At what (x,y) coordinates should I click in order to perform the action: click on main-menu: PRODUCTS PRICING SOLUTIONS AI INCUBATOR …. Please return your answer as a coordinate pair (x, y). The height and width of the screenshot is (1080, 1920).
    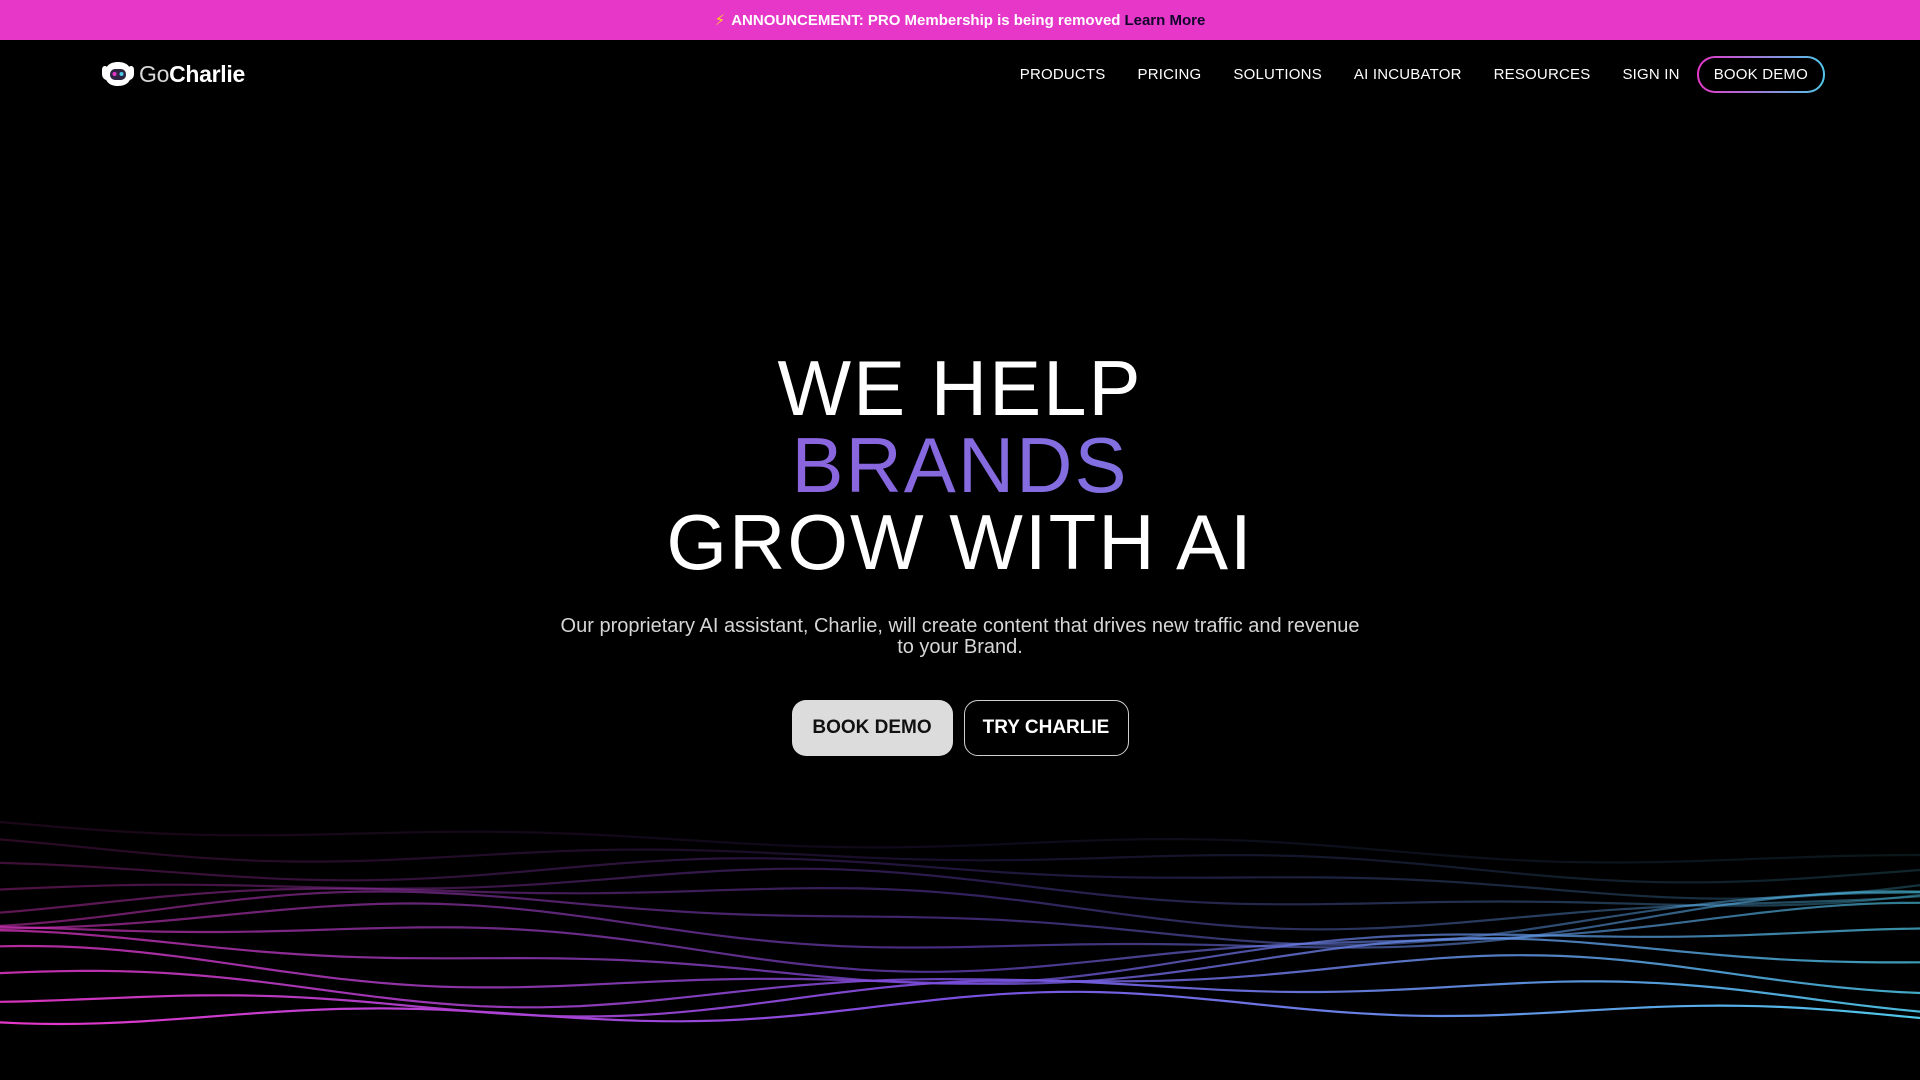
    Looking at the image, I should click on (1422, 74).